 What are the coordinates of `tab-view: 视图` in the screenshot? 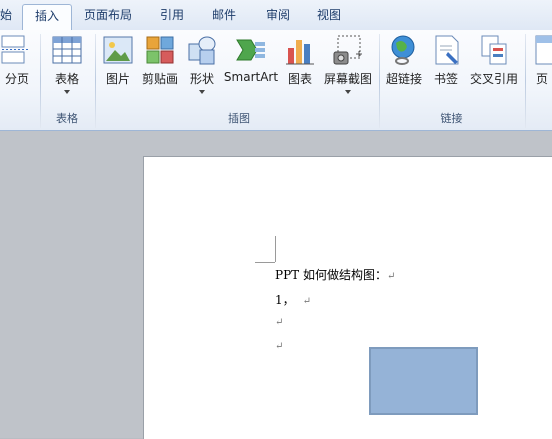 It's located at (329, 16).